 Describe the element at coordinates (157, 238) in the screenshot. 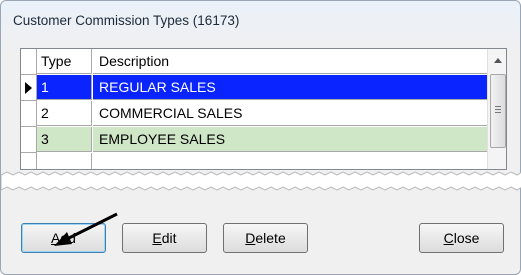

I see `edit-button-mnemonic: E` at that location.